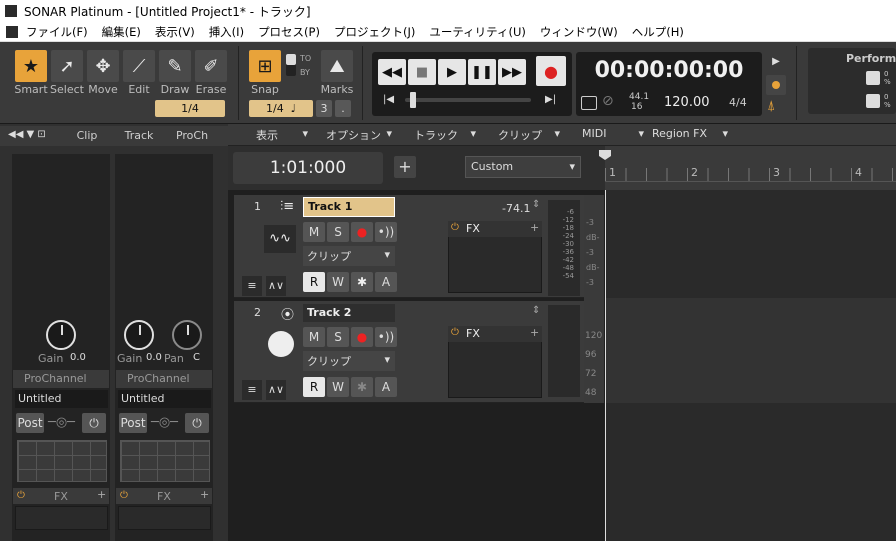 Image resolution: width=896 pixels, height=541 pixels. What do you see at coordinates (534, 227) in the screenshot?
I see `track-1-fx-add-icon: +` at bounding box center [534, 227].